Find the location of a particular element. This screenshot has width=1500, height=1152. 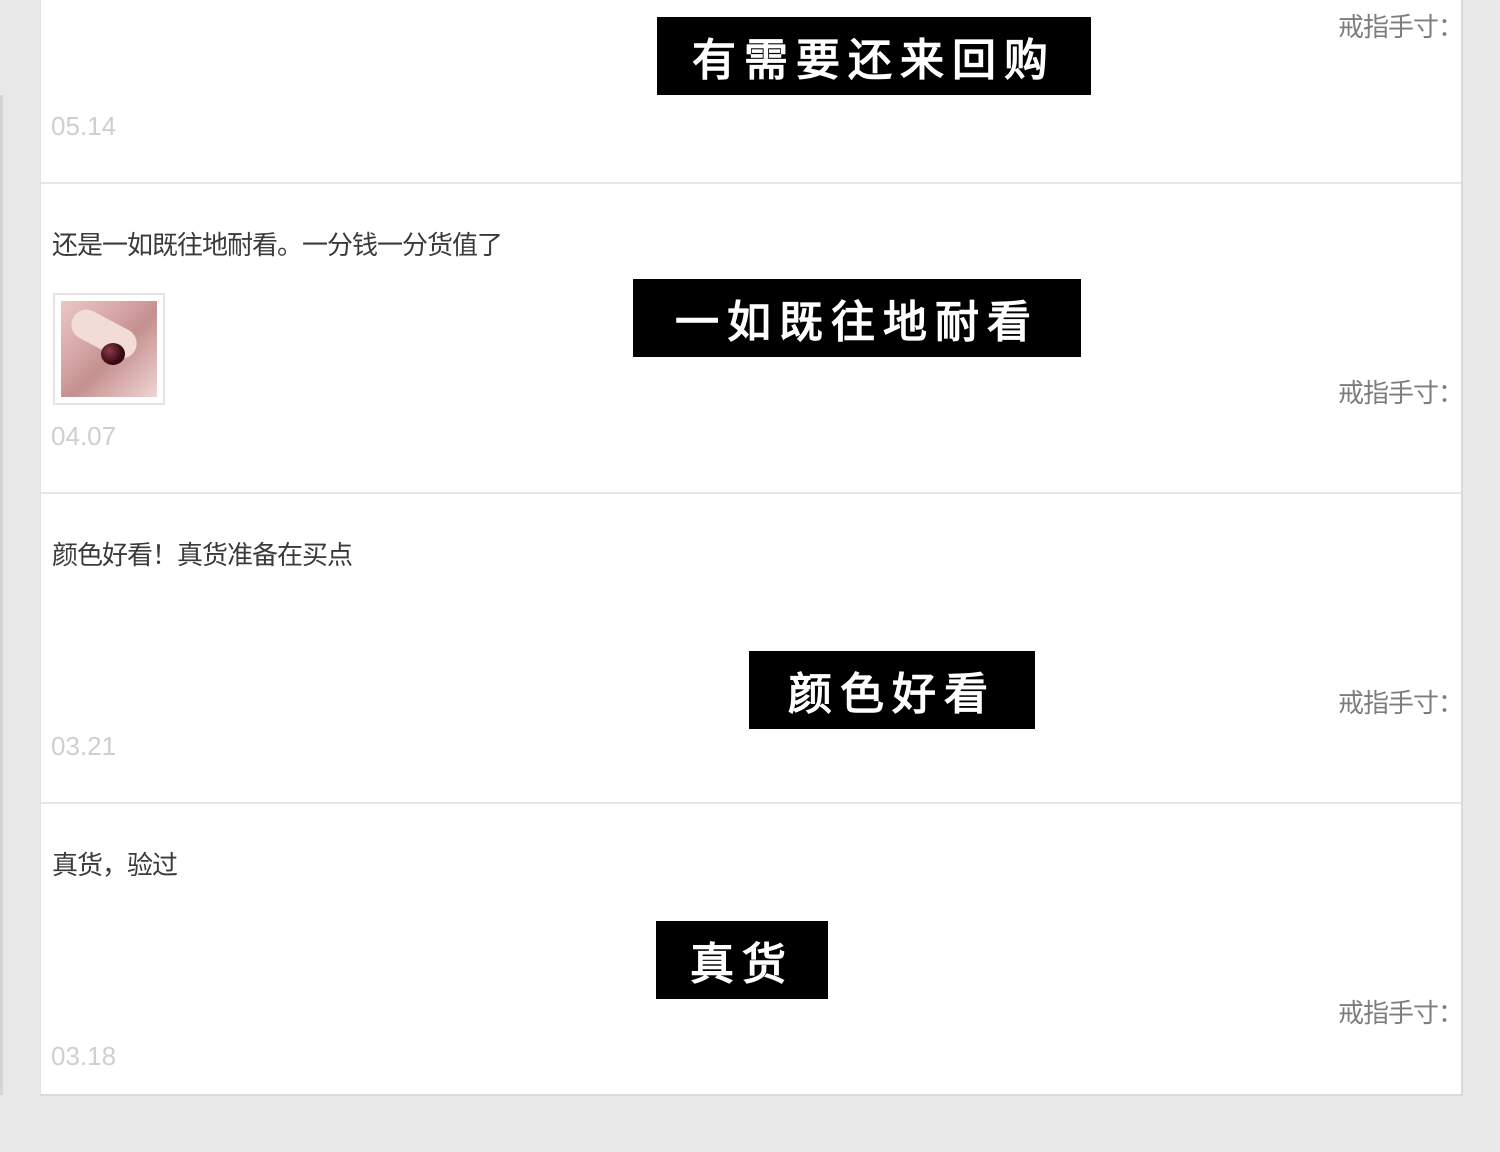

review-highlight-banner: 真货 is located at coordinates (742, 960).